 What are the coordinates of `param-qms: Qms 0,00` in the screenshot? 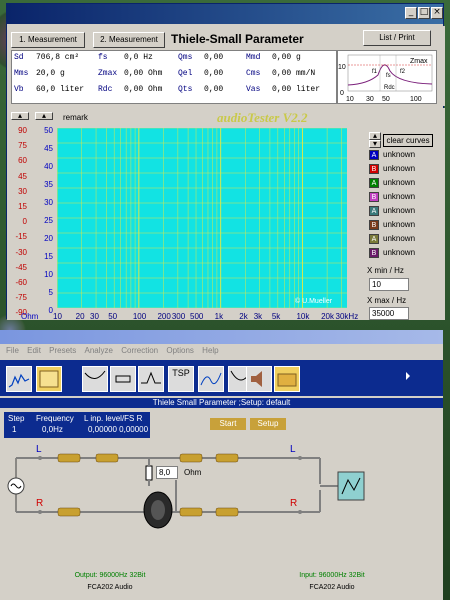 It's located at (201, 57).